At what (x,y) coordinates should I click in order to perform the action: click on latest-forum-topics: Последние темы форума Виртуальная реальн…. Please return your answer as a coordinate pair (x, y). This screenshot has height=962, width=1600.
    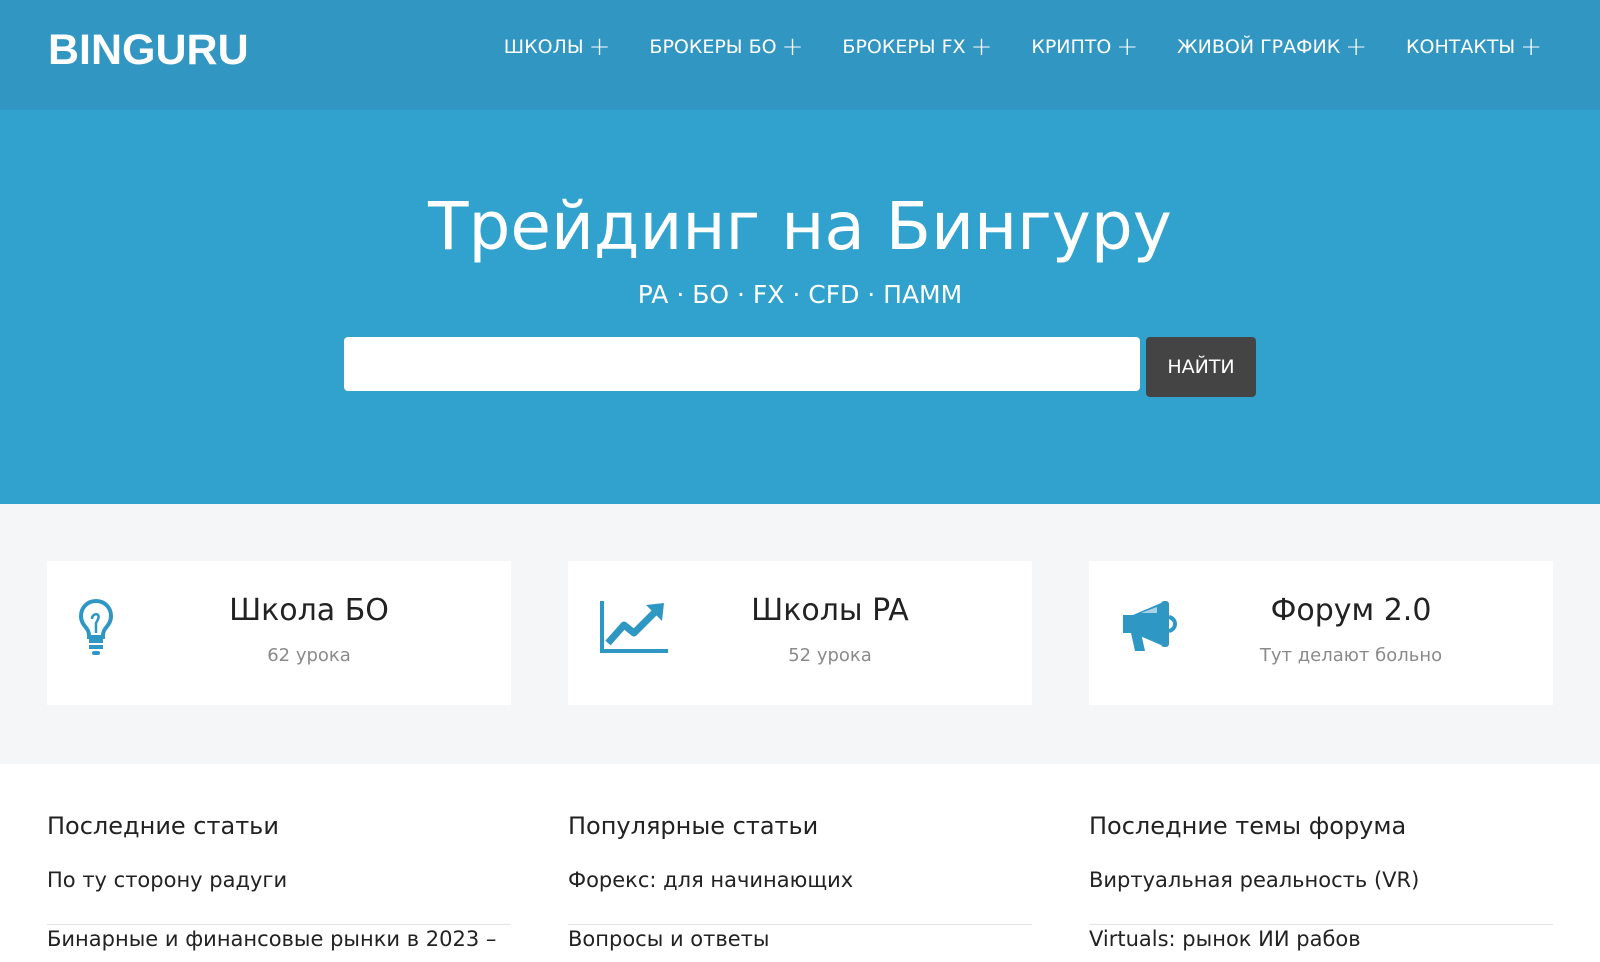
    Looking at the image, I should click on (1321, 887).